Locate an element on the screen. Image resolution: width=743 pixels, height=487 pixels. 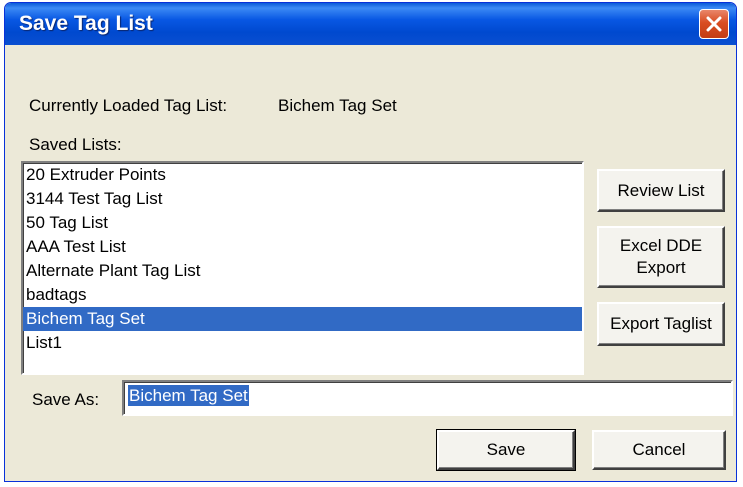
save-button: Save is located at coordinates (506, 450).